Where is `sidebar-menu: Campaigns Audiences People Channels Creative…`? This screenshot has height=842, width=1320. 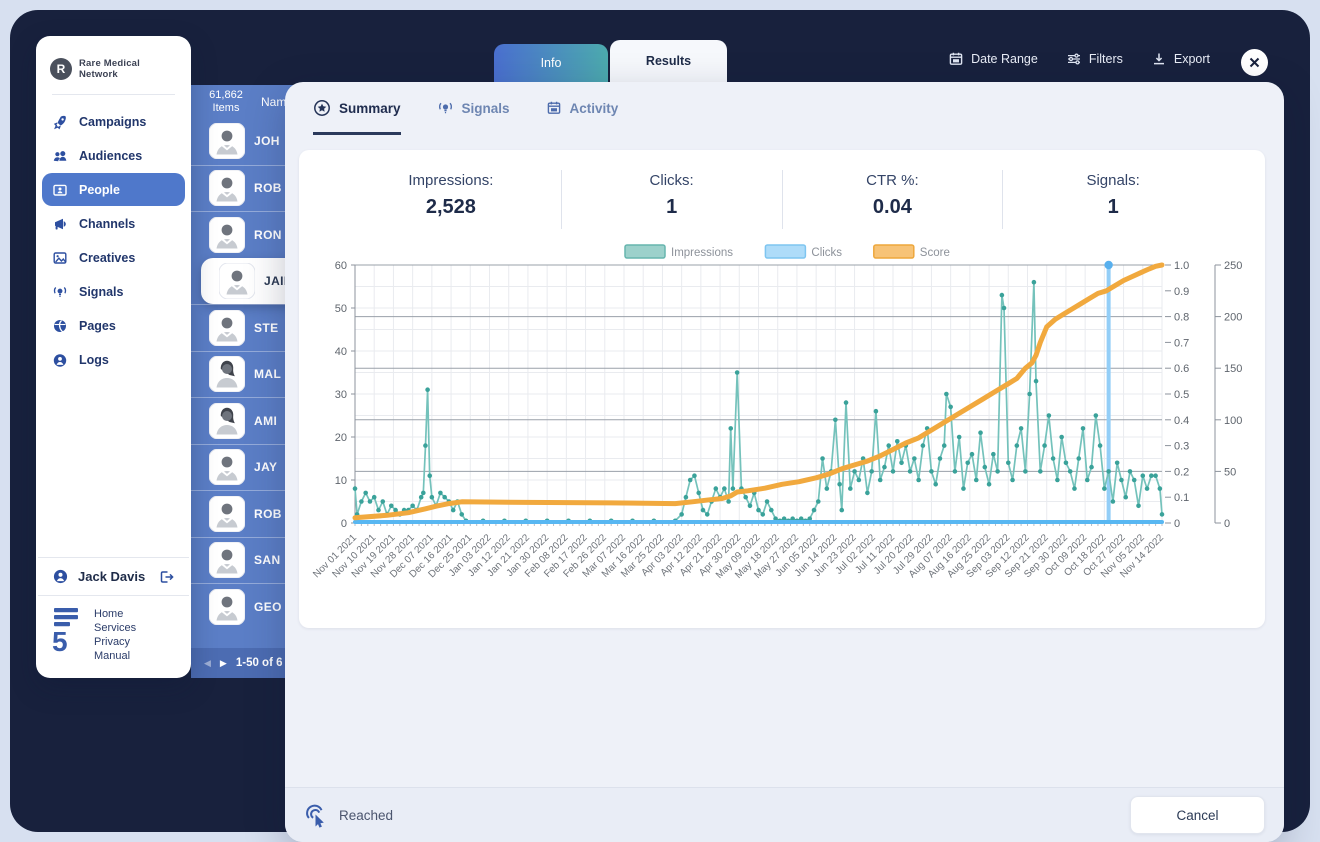
sidebar-menu: Campaigns Audiences People Channels Creative… is located at coordinates (113, 240).